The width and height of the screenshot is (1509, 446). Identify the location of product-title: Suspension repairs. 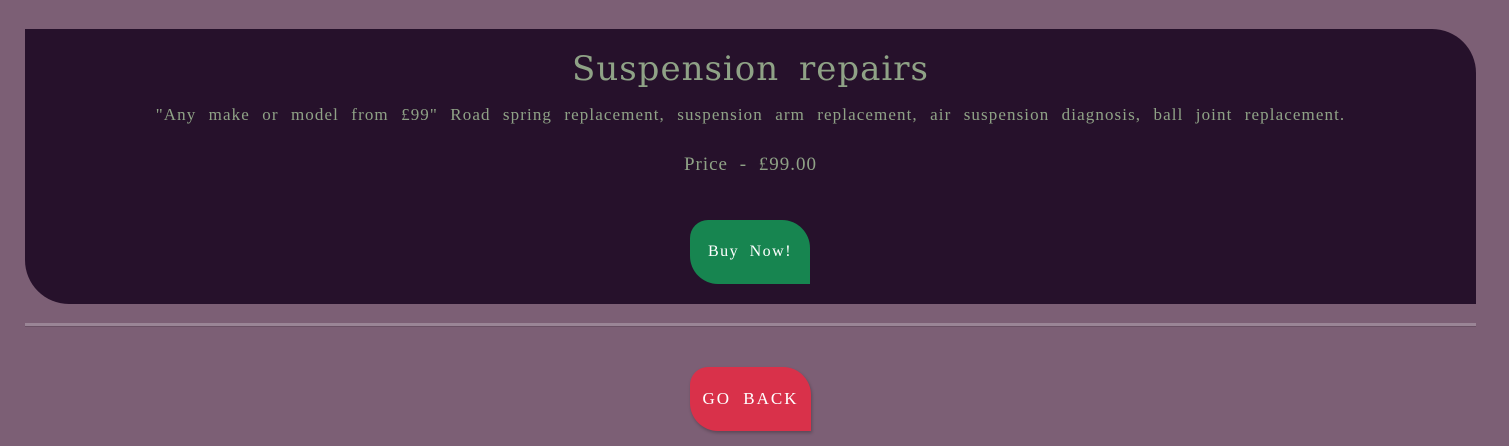
(750, 69).